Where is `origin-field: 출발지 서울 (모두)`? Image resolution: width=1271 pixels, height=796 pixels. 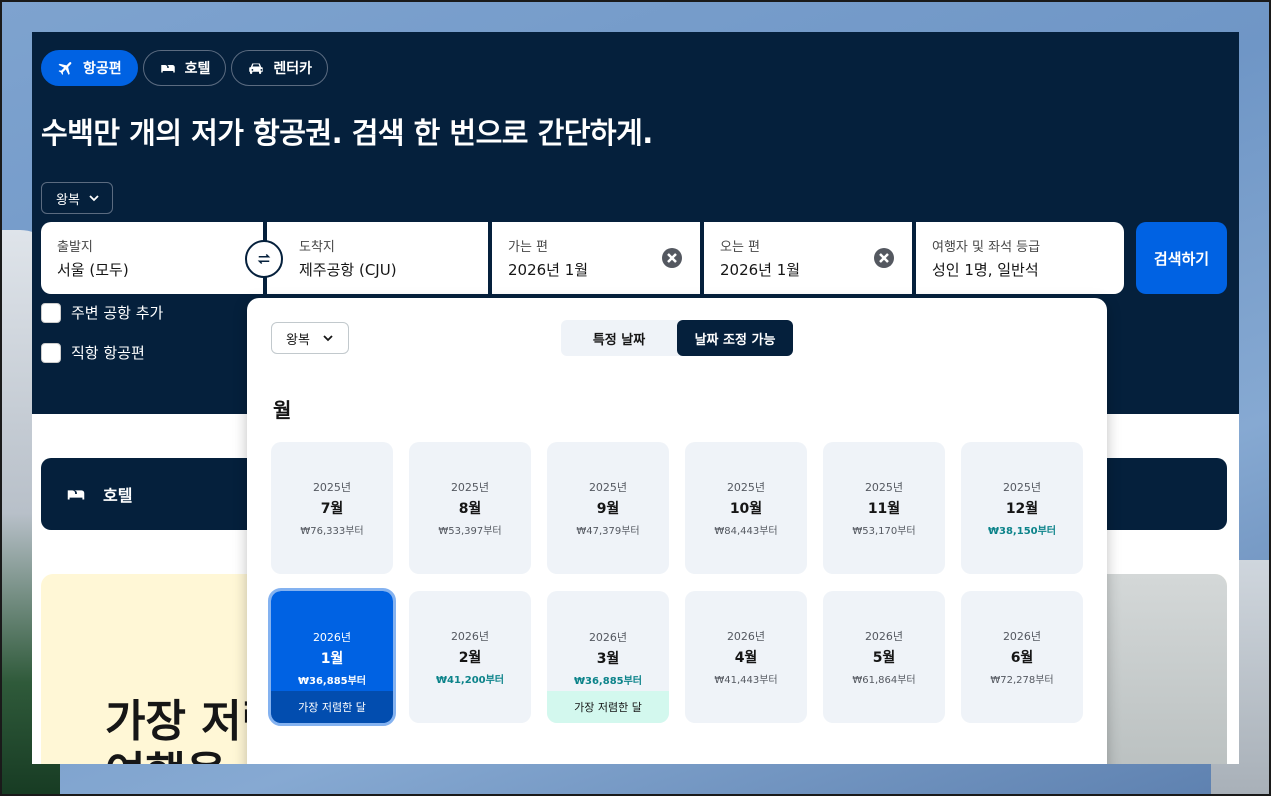 origin-field: 출발지 서울 (모두) is located at coordinates (152, 258).